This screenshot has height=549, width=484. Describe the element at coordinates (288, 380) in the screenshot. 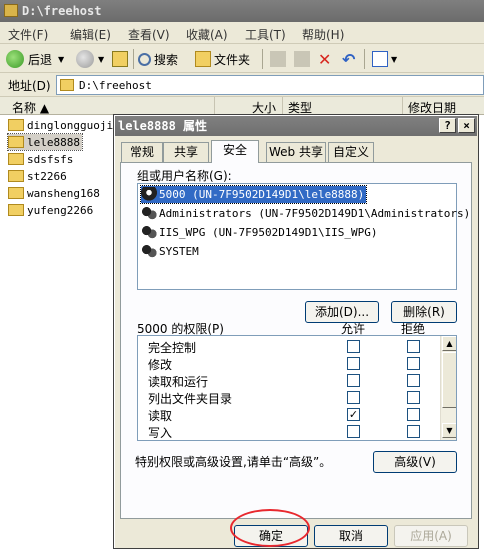

I see `permission-row: 读取和运行` at that location.